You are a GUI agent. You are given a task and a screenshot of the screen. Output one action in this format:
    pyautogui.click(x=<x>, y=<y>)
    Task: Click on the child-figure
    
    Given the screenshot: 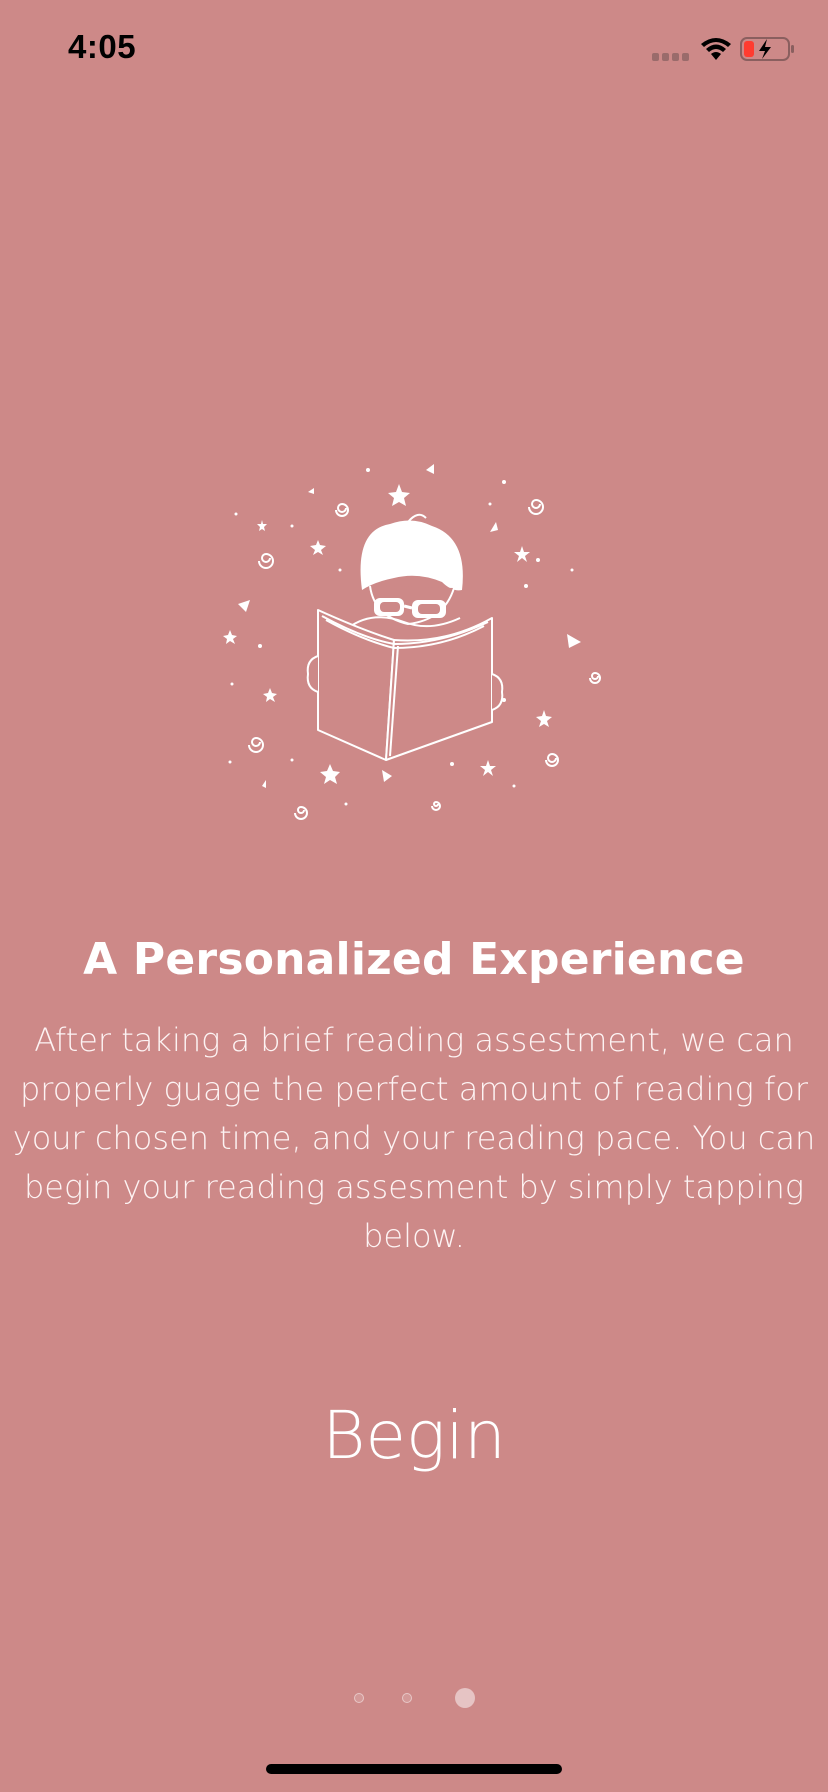 What is the action you would take?
    pyautogui.click(x=405, y=571)
    